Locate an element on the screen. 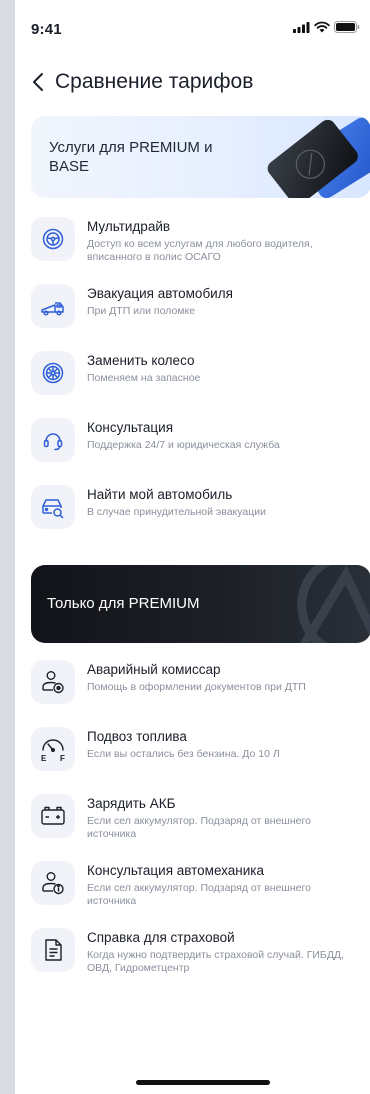 The width and height of the screenshot is (370, 1094). svg-text: F is located at coordinates (62, 758).